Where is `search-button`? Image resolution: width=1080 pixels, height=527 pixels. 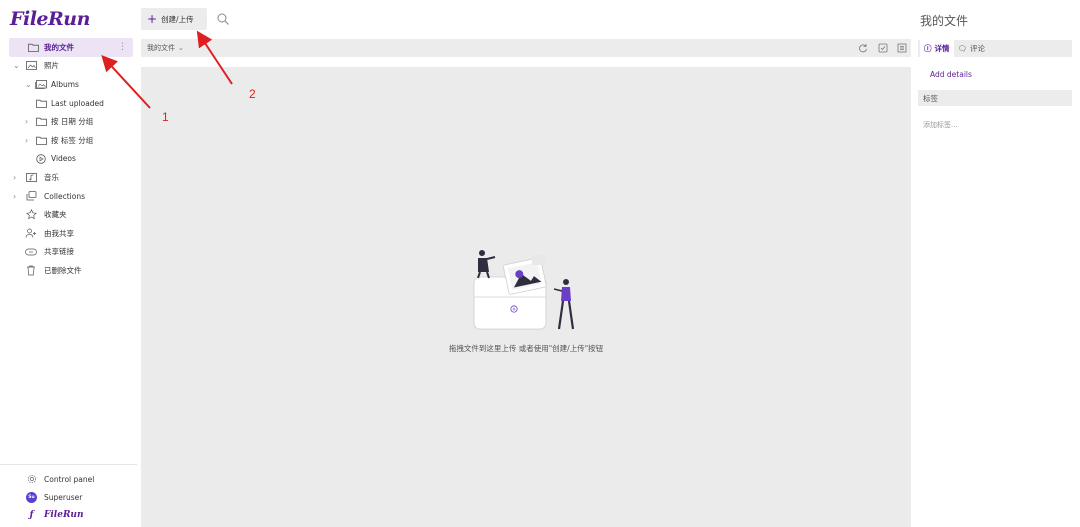
search-button is located at coordinates (223, 19).